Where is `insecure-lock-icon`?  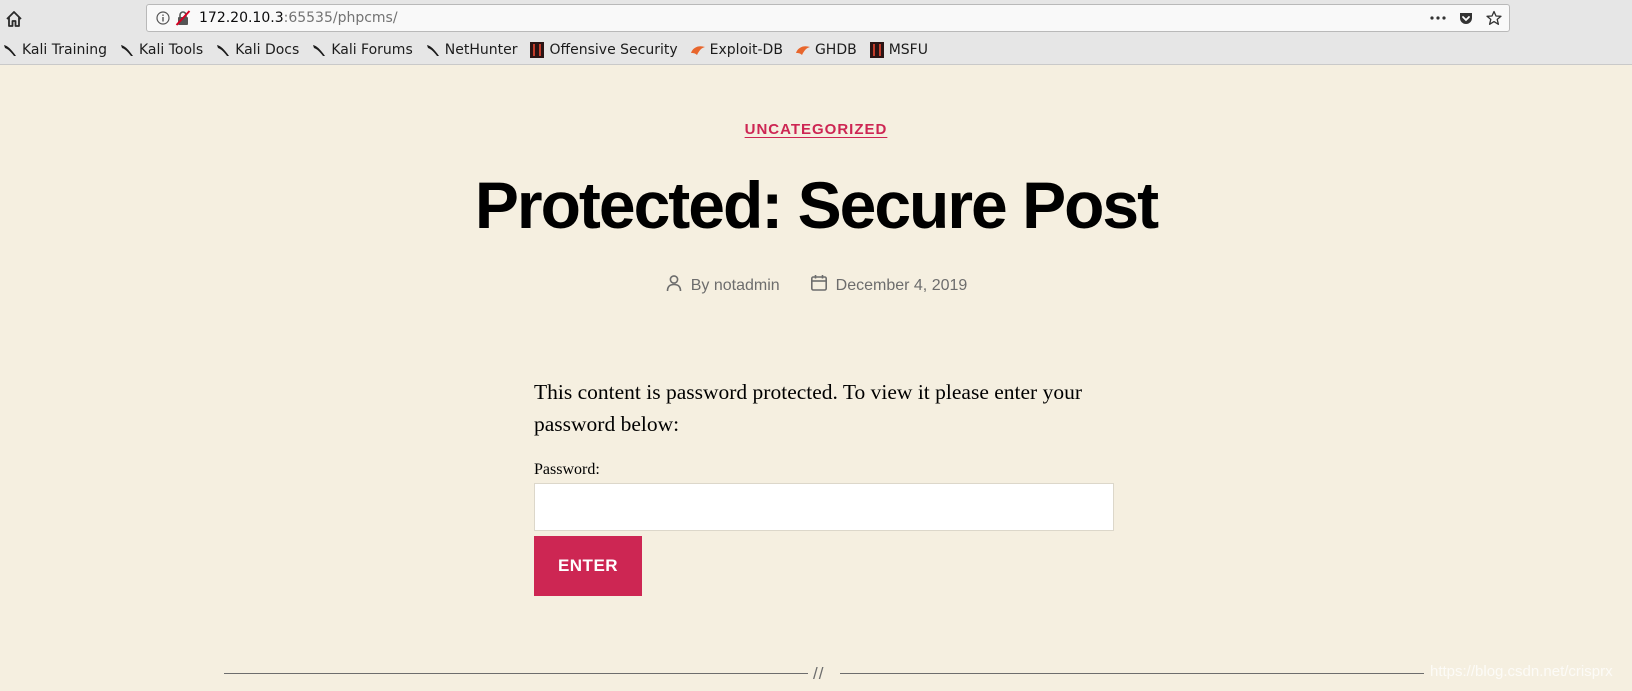 insecure-lock-icon is located at coordinates (183, 18).